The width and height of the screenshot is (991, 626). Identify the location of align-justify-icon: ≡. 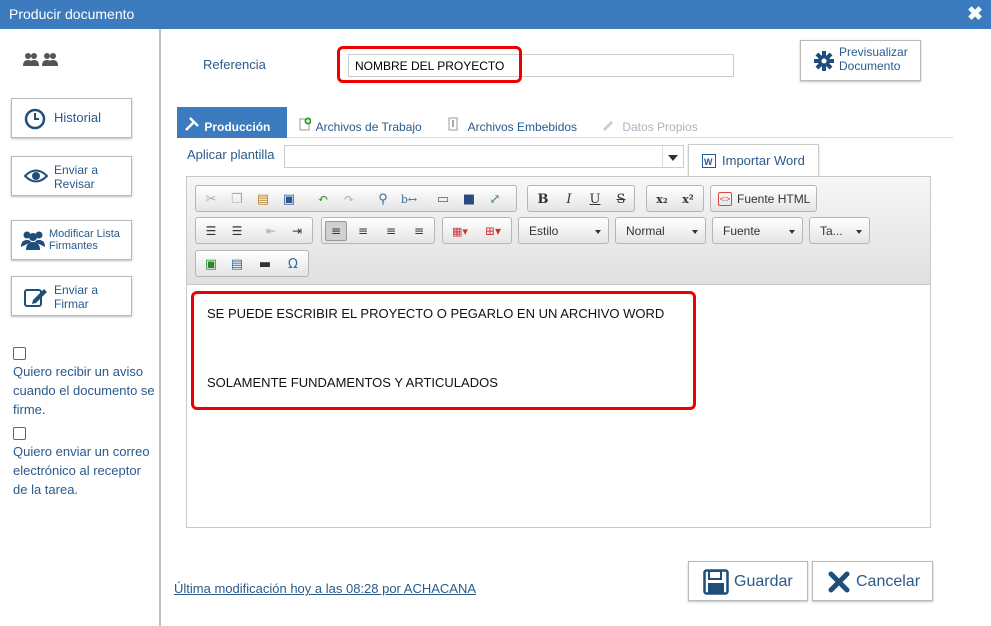
(419, 231).